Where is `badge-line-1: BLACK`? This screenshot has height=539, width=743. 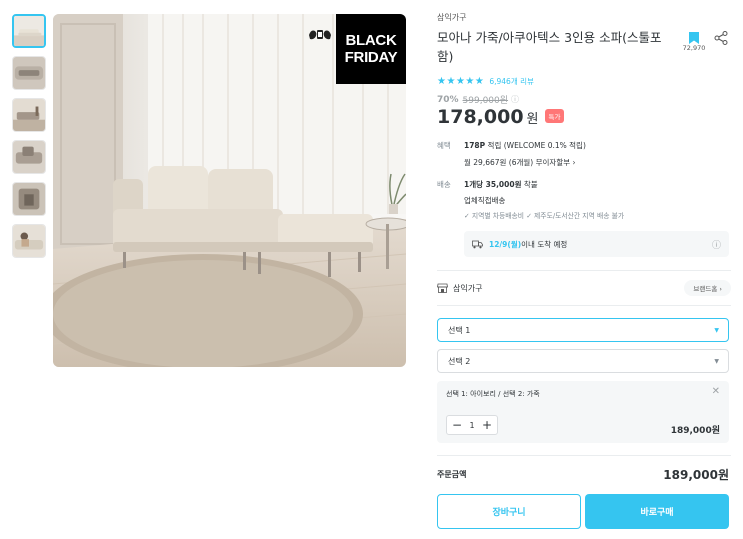
badge-line-1: BLACK is located at coordinates (371, 40).